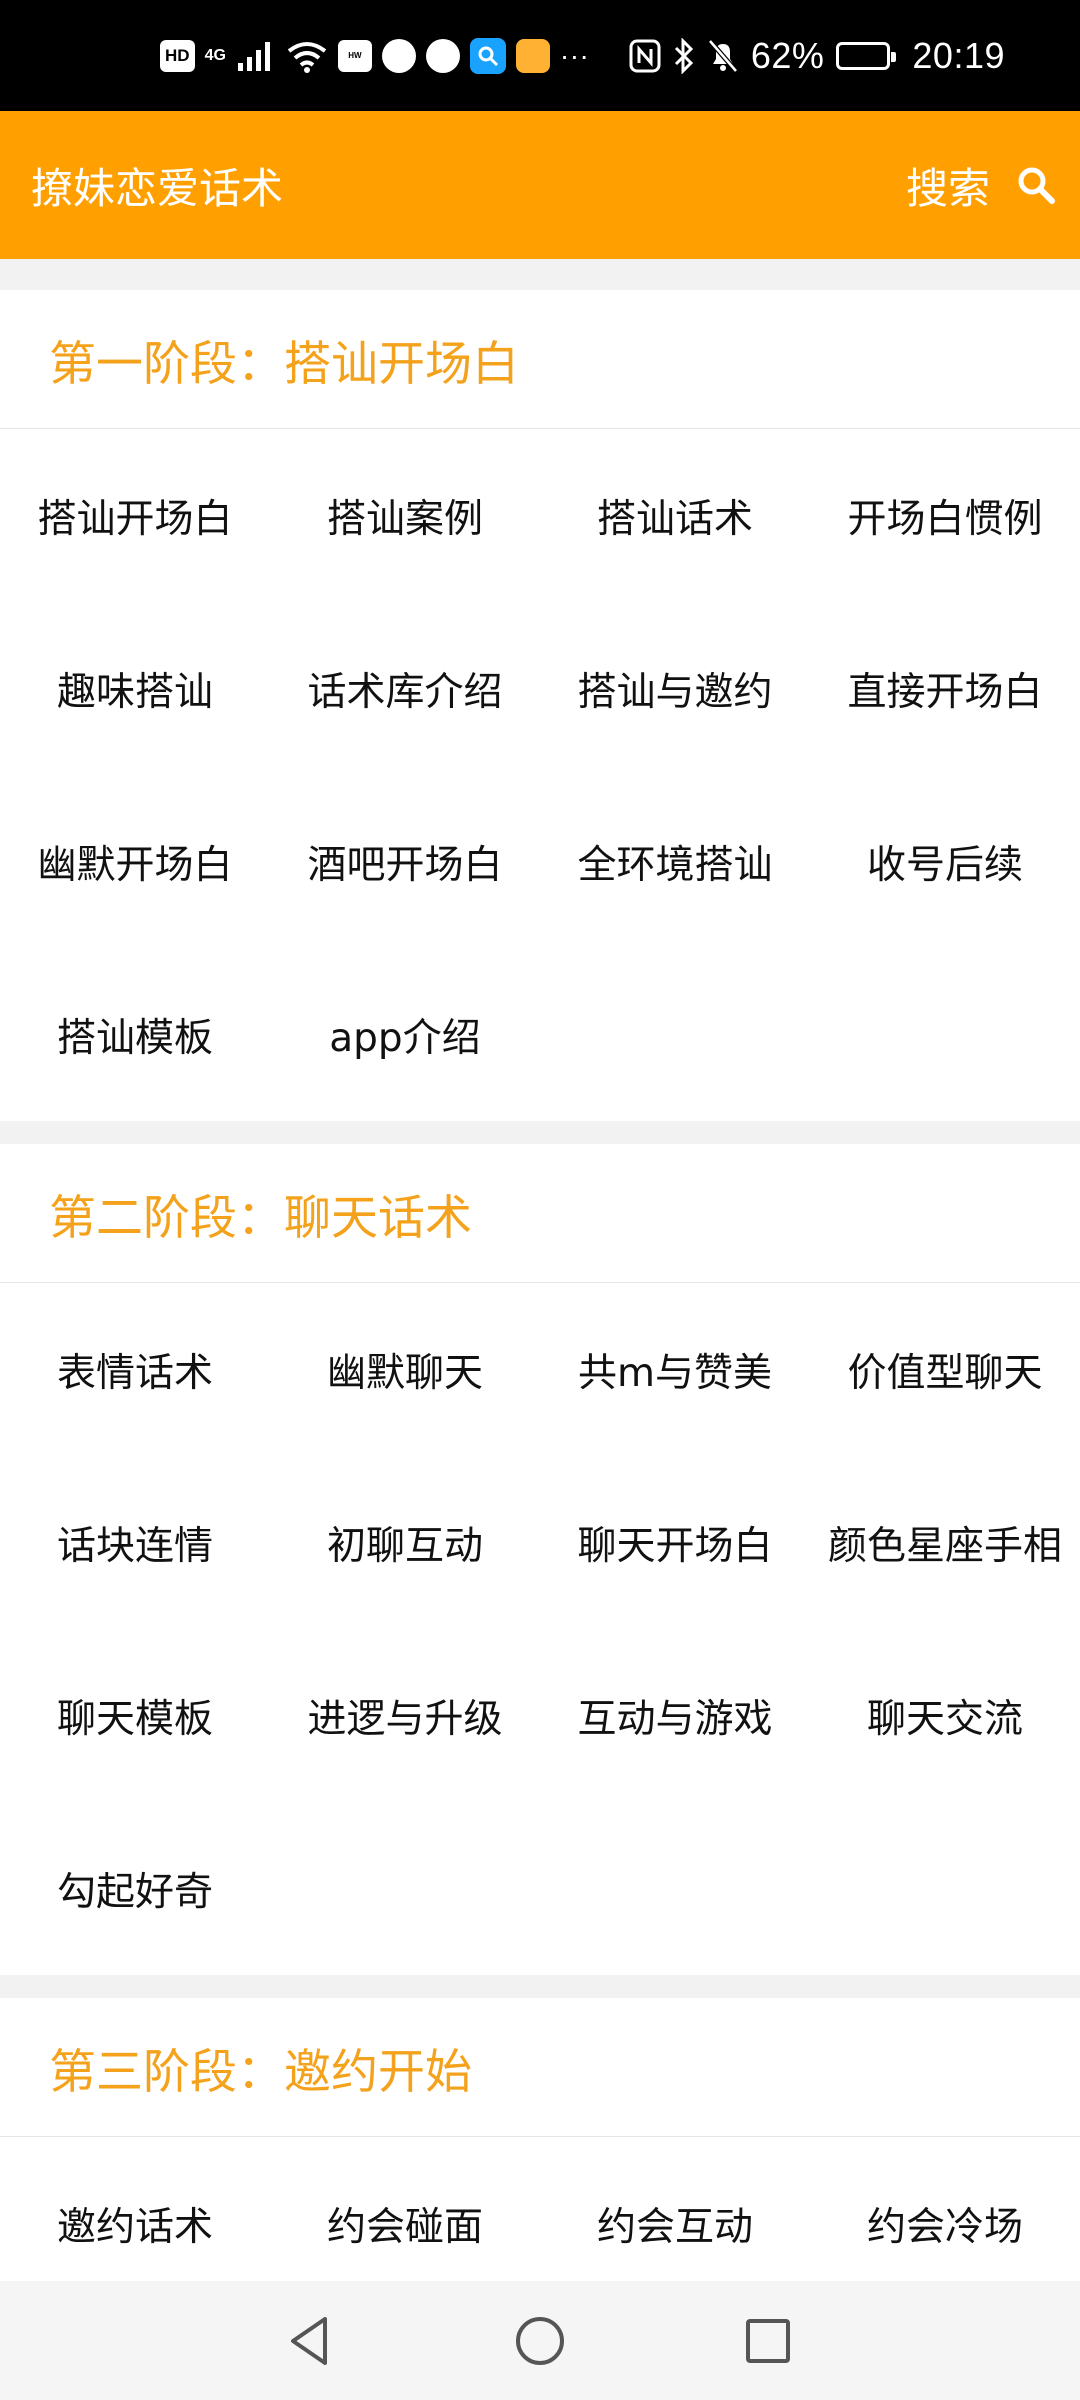 The width and height of the screenshot is (1080, 2400). Describe the element at coordinates (683, 55) in the screenshot. I see `bluetooth-icon` at that location.